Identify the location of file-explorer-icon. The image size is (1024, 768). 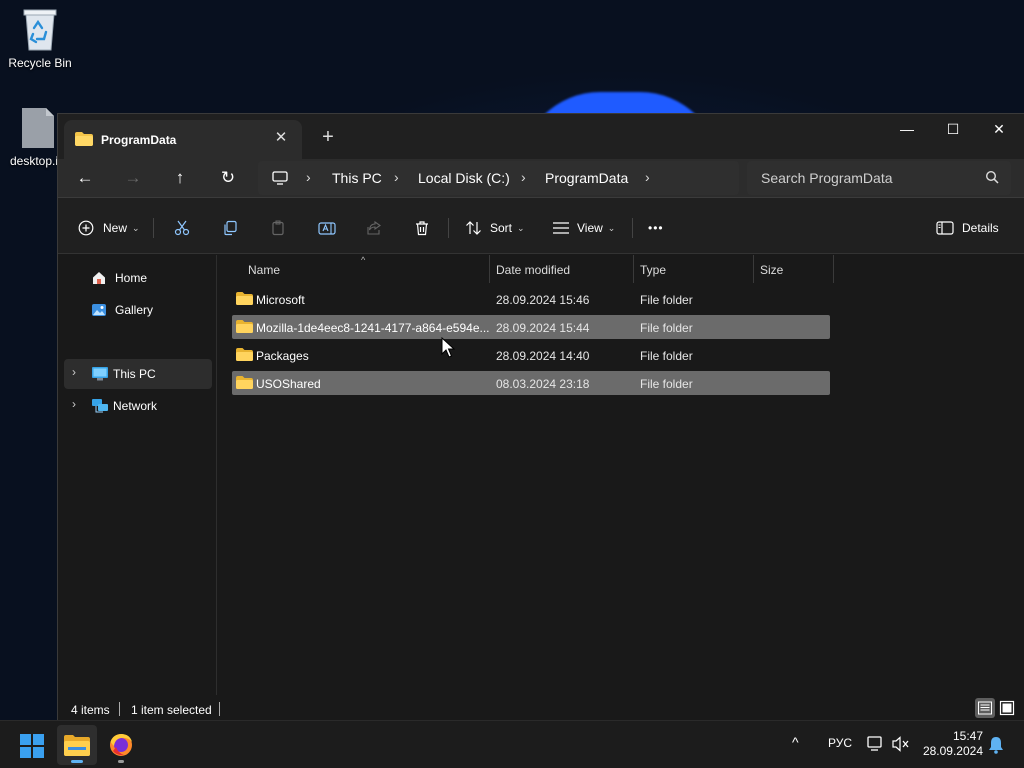
(77, 745).